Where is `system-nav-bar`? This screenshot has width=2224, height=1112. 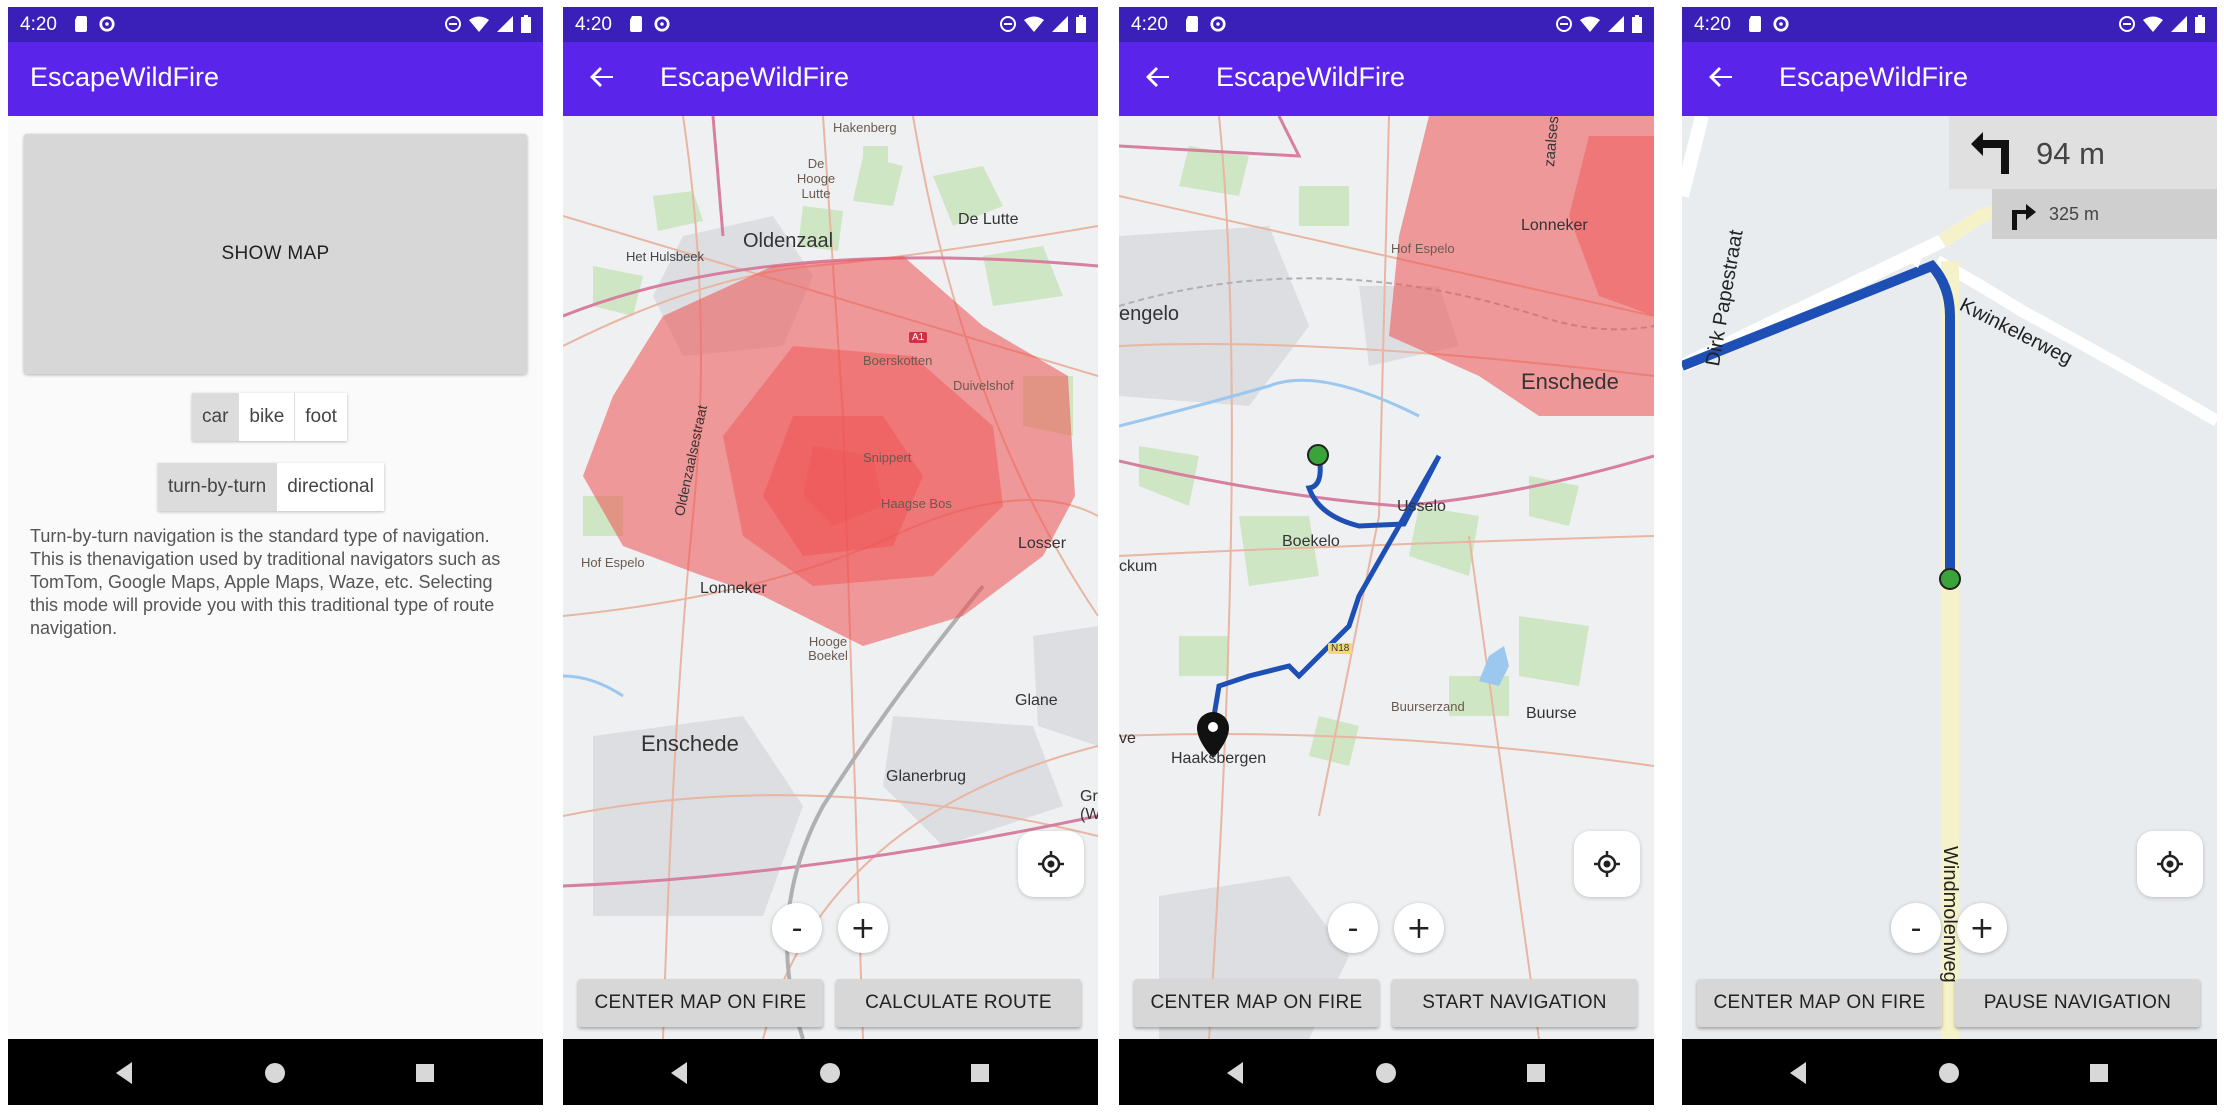
system-nav-bar is located at coordinates (1386, 1072).